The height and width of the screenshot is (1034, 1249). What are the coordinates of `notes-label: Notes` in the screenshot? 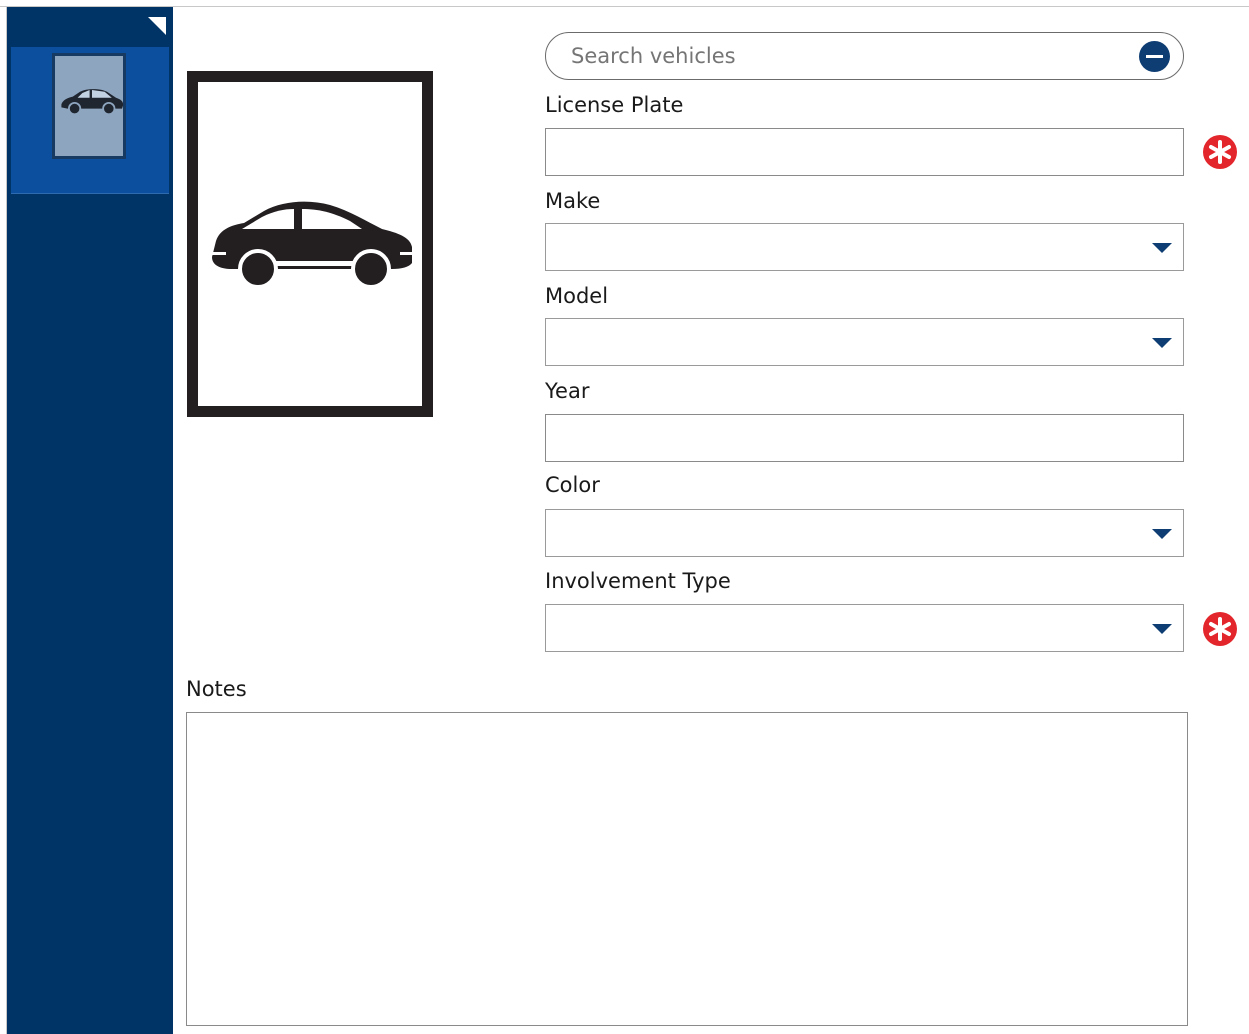 It's located at (216, 689).